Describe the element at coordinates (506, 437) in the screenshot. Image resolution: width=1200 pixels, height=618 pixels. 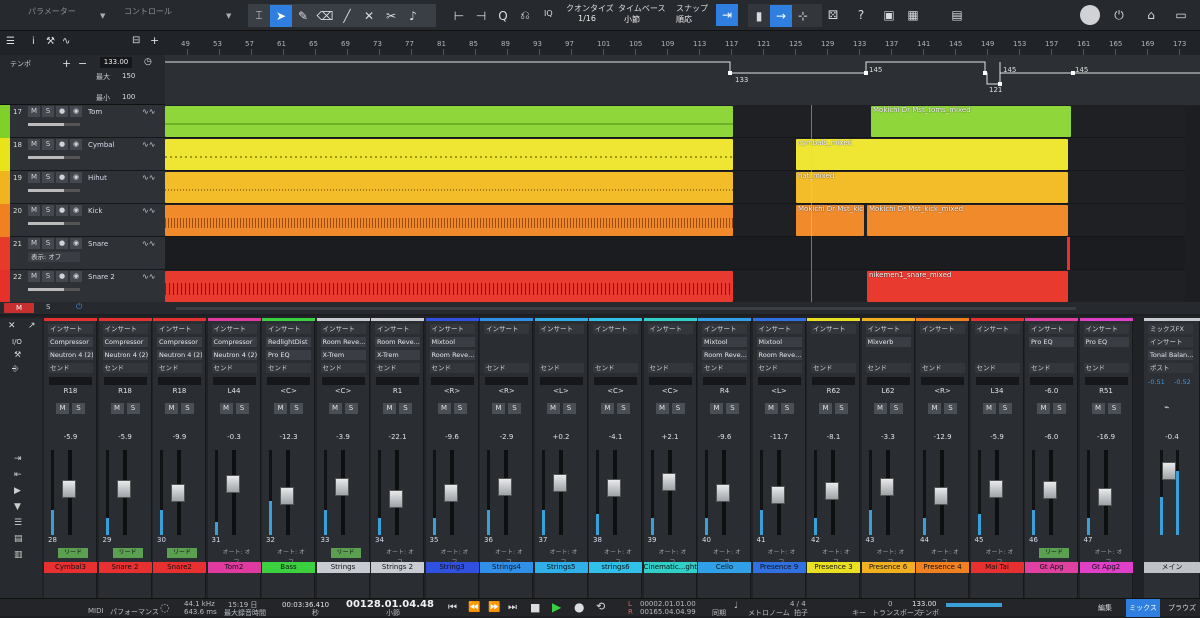
I see `volume-db: -2.9` at that location.